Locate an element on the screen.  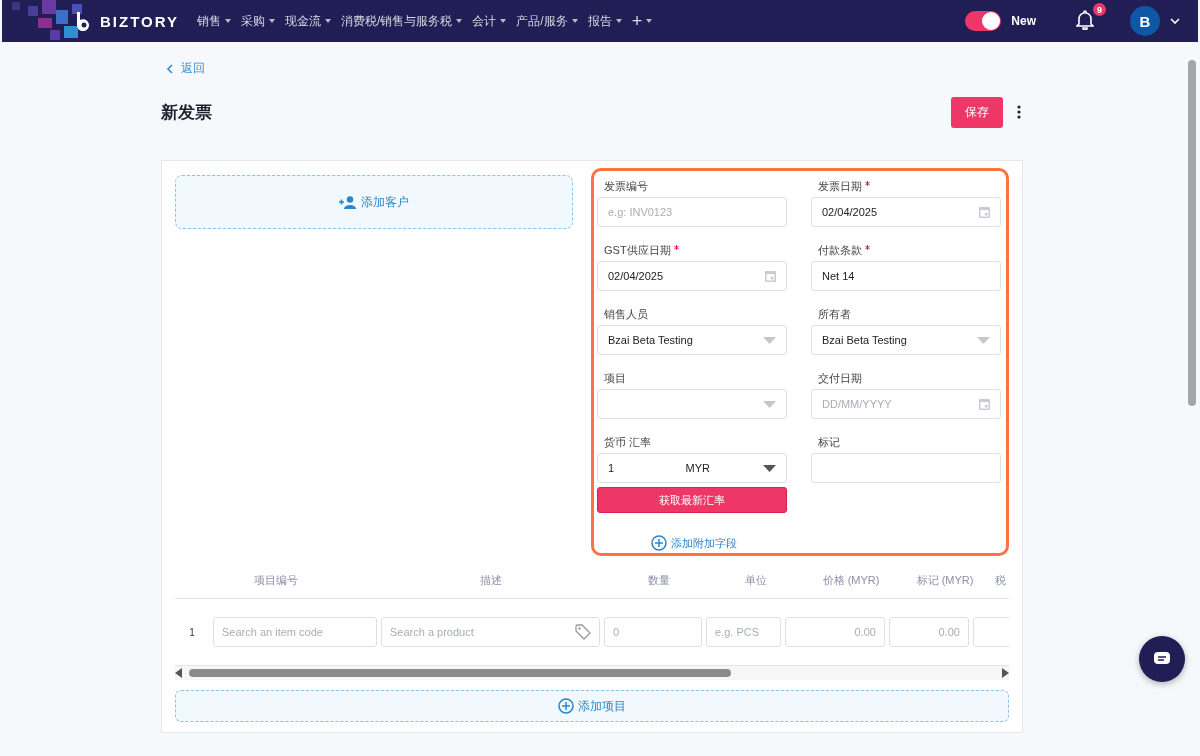
field-label: 销售人员 is located at coordinates (626, 313).